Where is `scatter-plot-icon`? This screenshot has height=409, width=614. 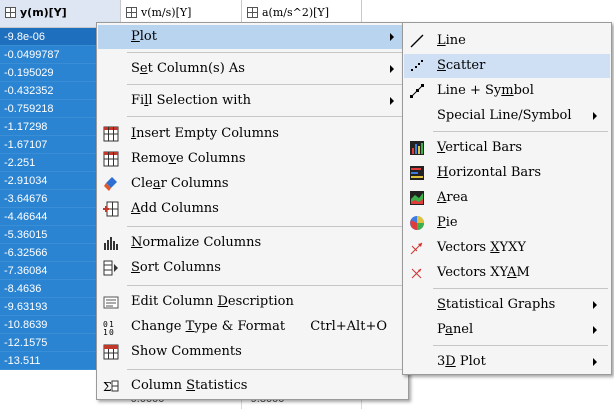
scatter-plot-icon is located at coordinates (417, 65).